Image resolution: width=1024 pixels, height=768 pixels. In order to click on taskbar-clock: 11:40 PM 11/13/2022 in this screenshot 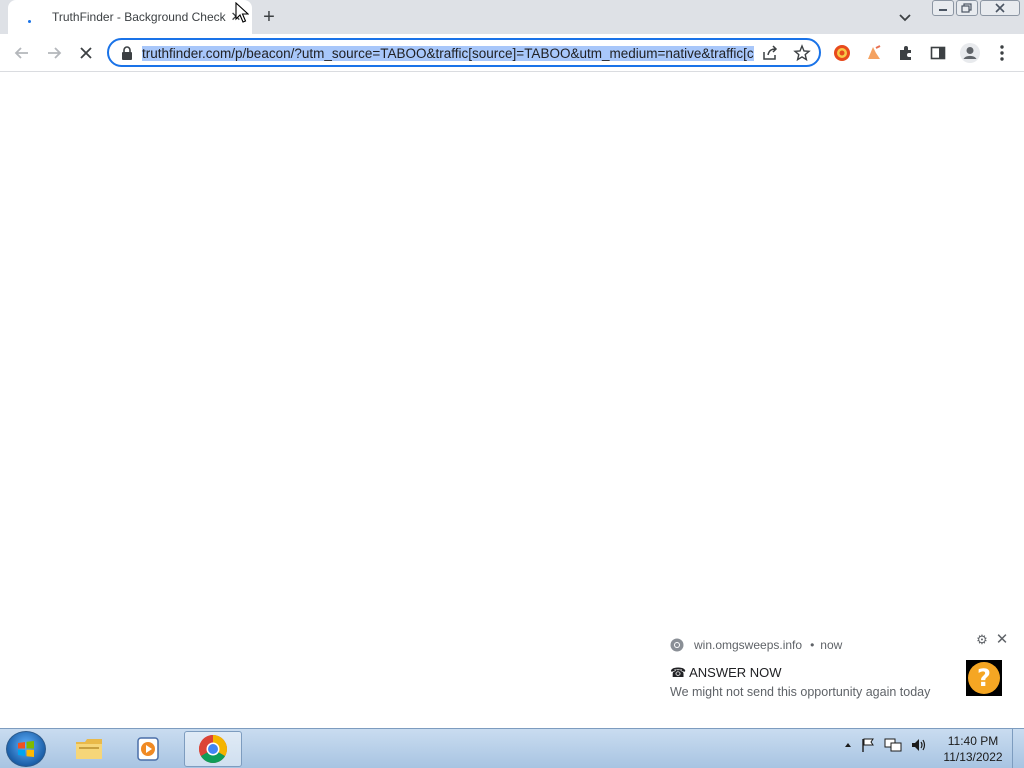, I will do `click(973, 749)`.